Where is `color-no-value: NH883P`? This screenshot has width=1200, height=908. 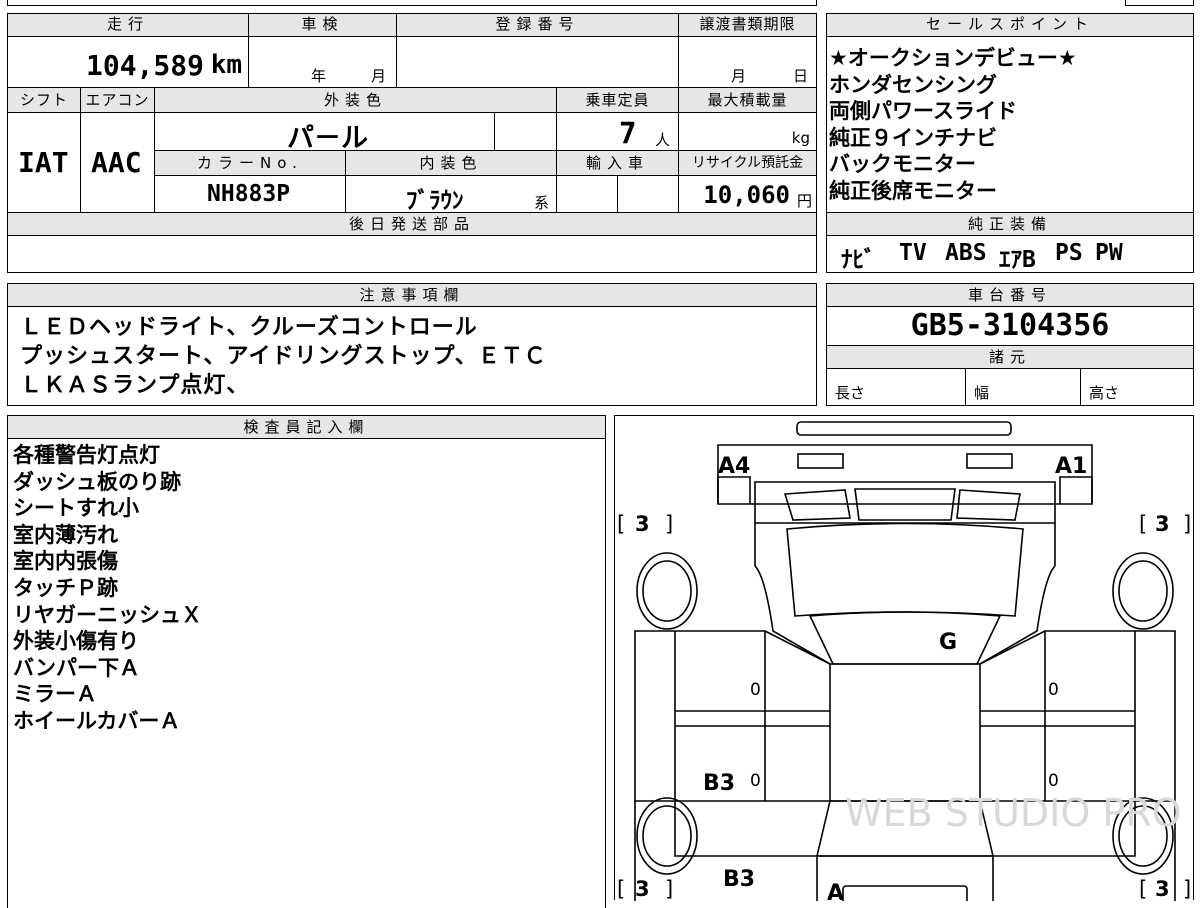
color-no-value: NH883P is located at coordinates (249, 194).